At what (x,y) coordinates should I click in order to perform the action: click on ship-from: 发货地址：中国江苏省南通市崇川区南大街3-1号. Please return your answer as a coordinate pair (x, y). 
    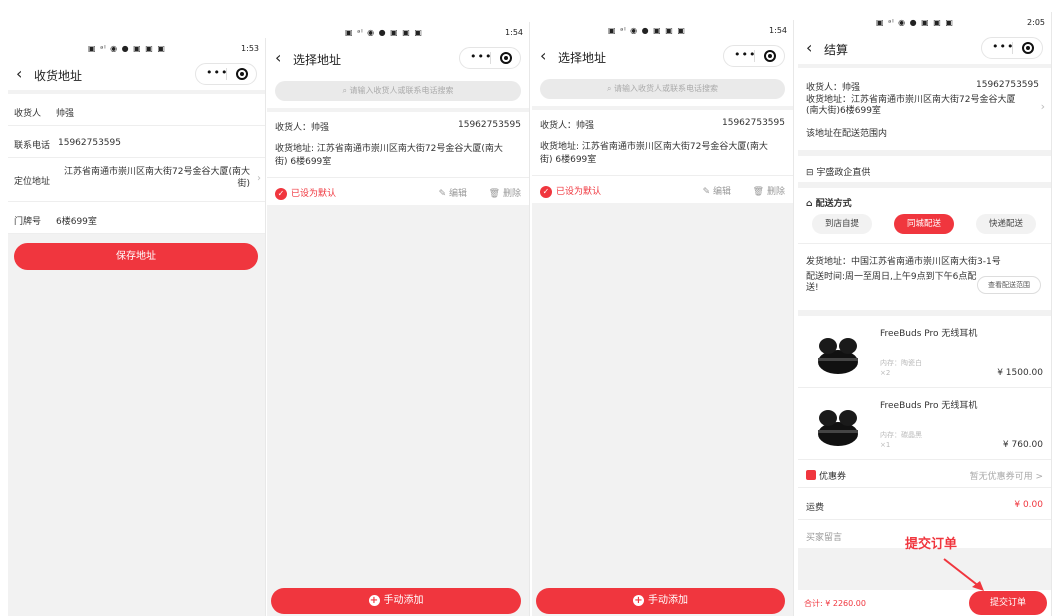
    Looking at the image, I should click on (903, 262).